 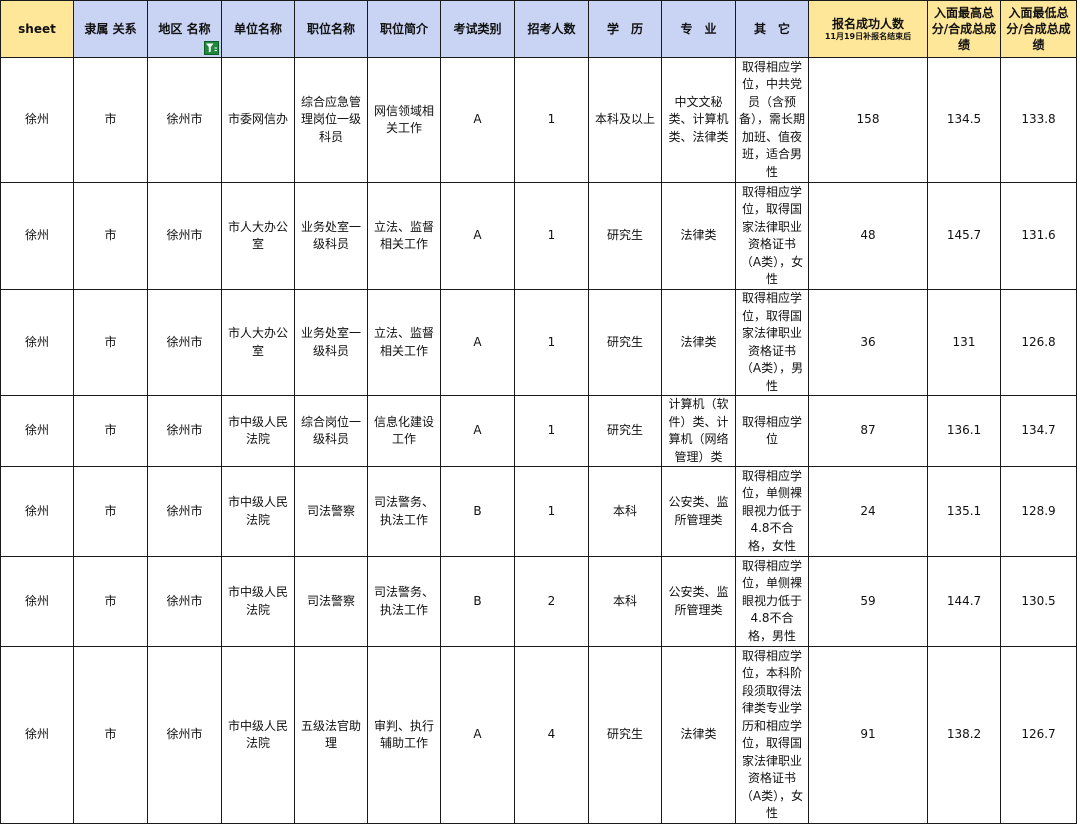 What do you see at coordinates (404, 431) in the screenshot?
I see `cell-intro: 信息化建设工作` at bounding box center [404, 431].